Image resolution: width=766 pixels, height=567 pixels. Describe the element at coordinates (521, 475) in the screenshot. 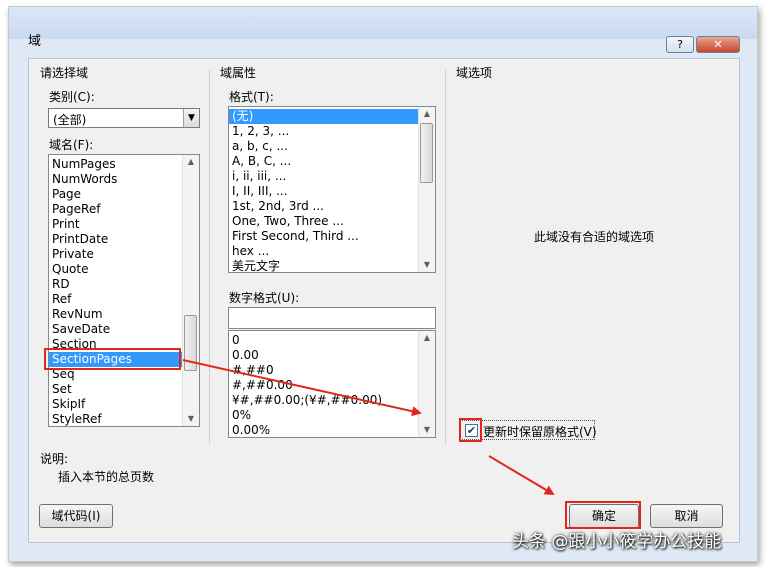

I see `arrow-to-ok` at that location.